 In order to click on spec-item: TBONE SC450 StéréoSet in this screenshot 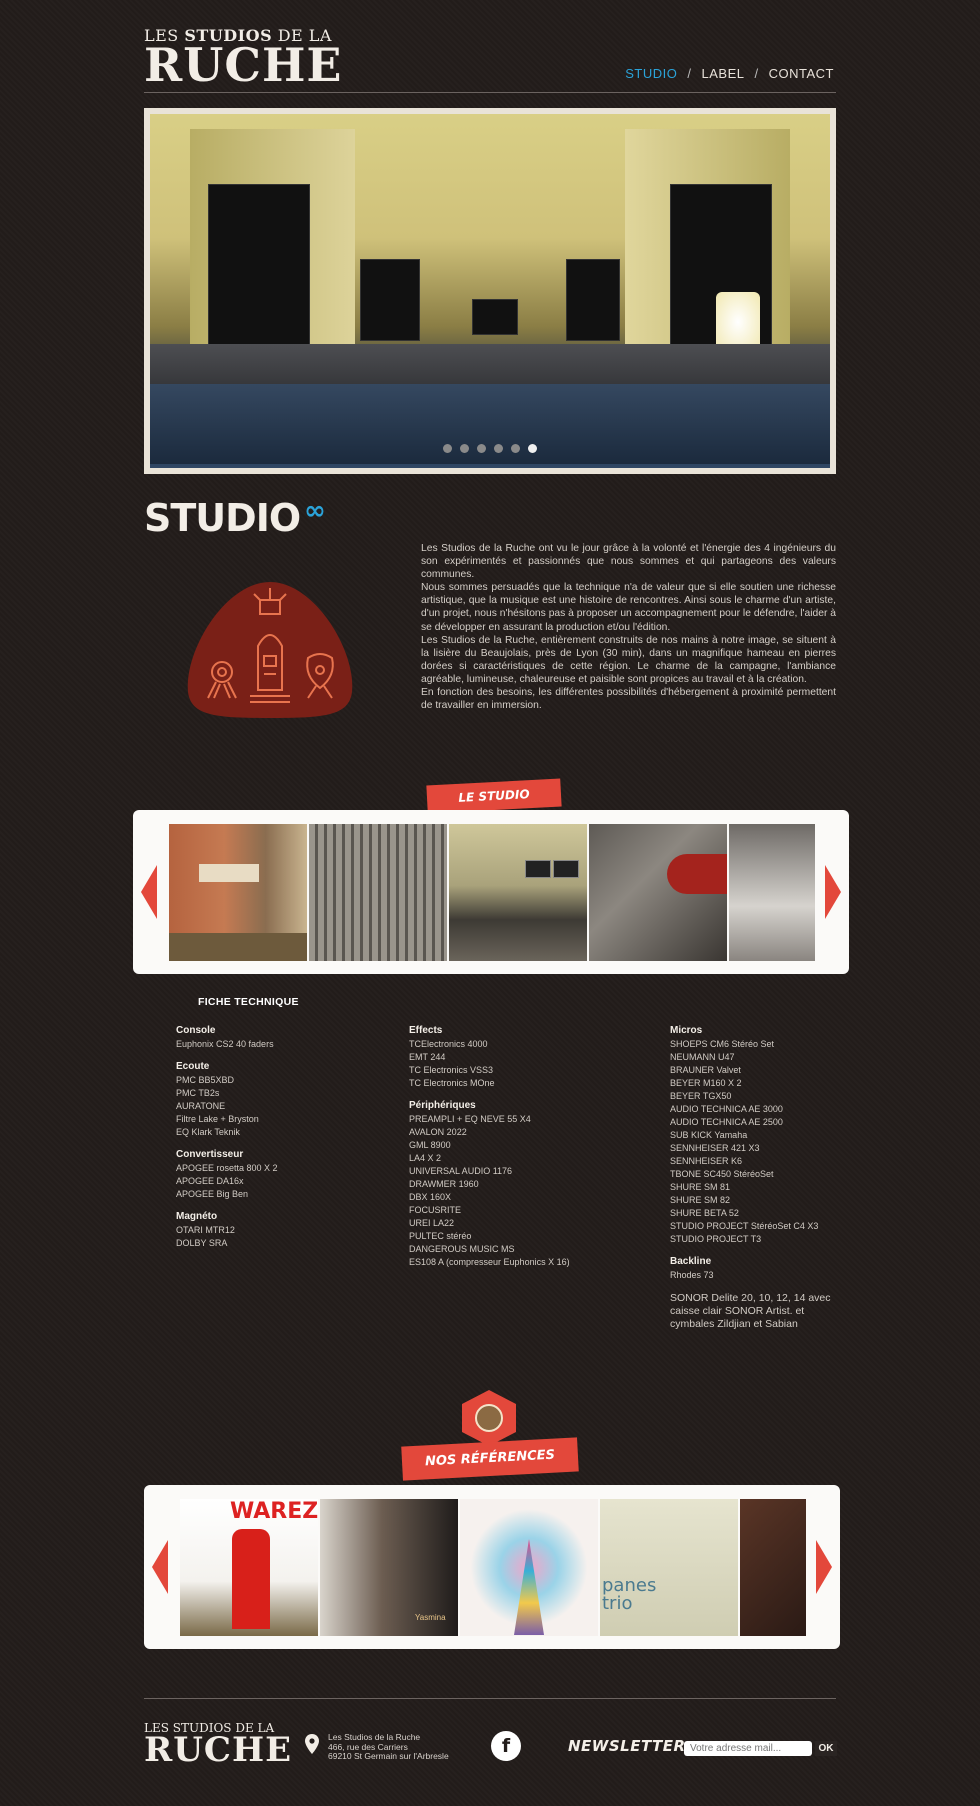, I will do `click(722, 1174)`.